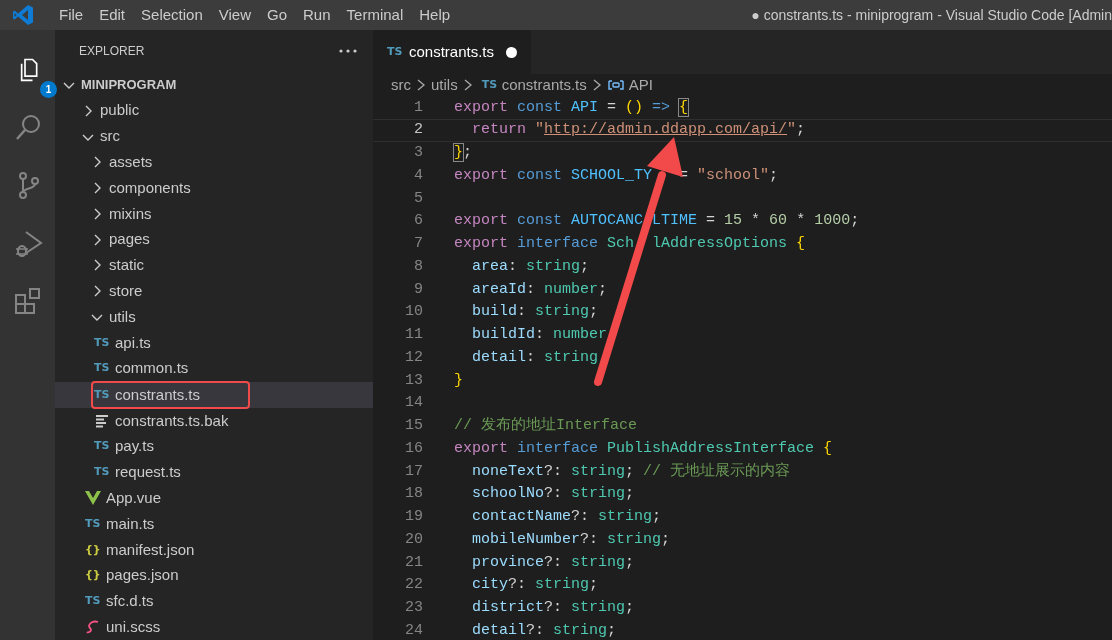 The height and width of the screenshot is (640, 1112). Describe the element at coordinates (48, 89) in the screenshot. I see `count-badge: 1` at that location.